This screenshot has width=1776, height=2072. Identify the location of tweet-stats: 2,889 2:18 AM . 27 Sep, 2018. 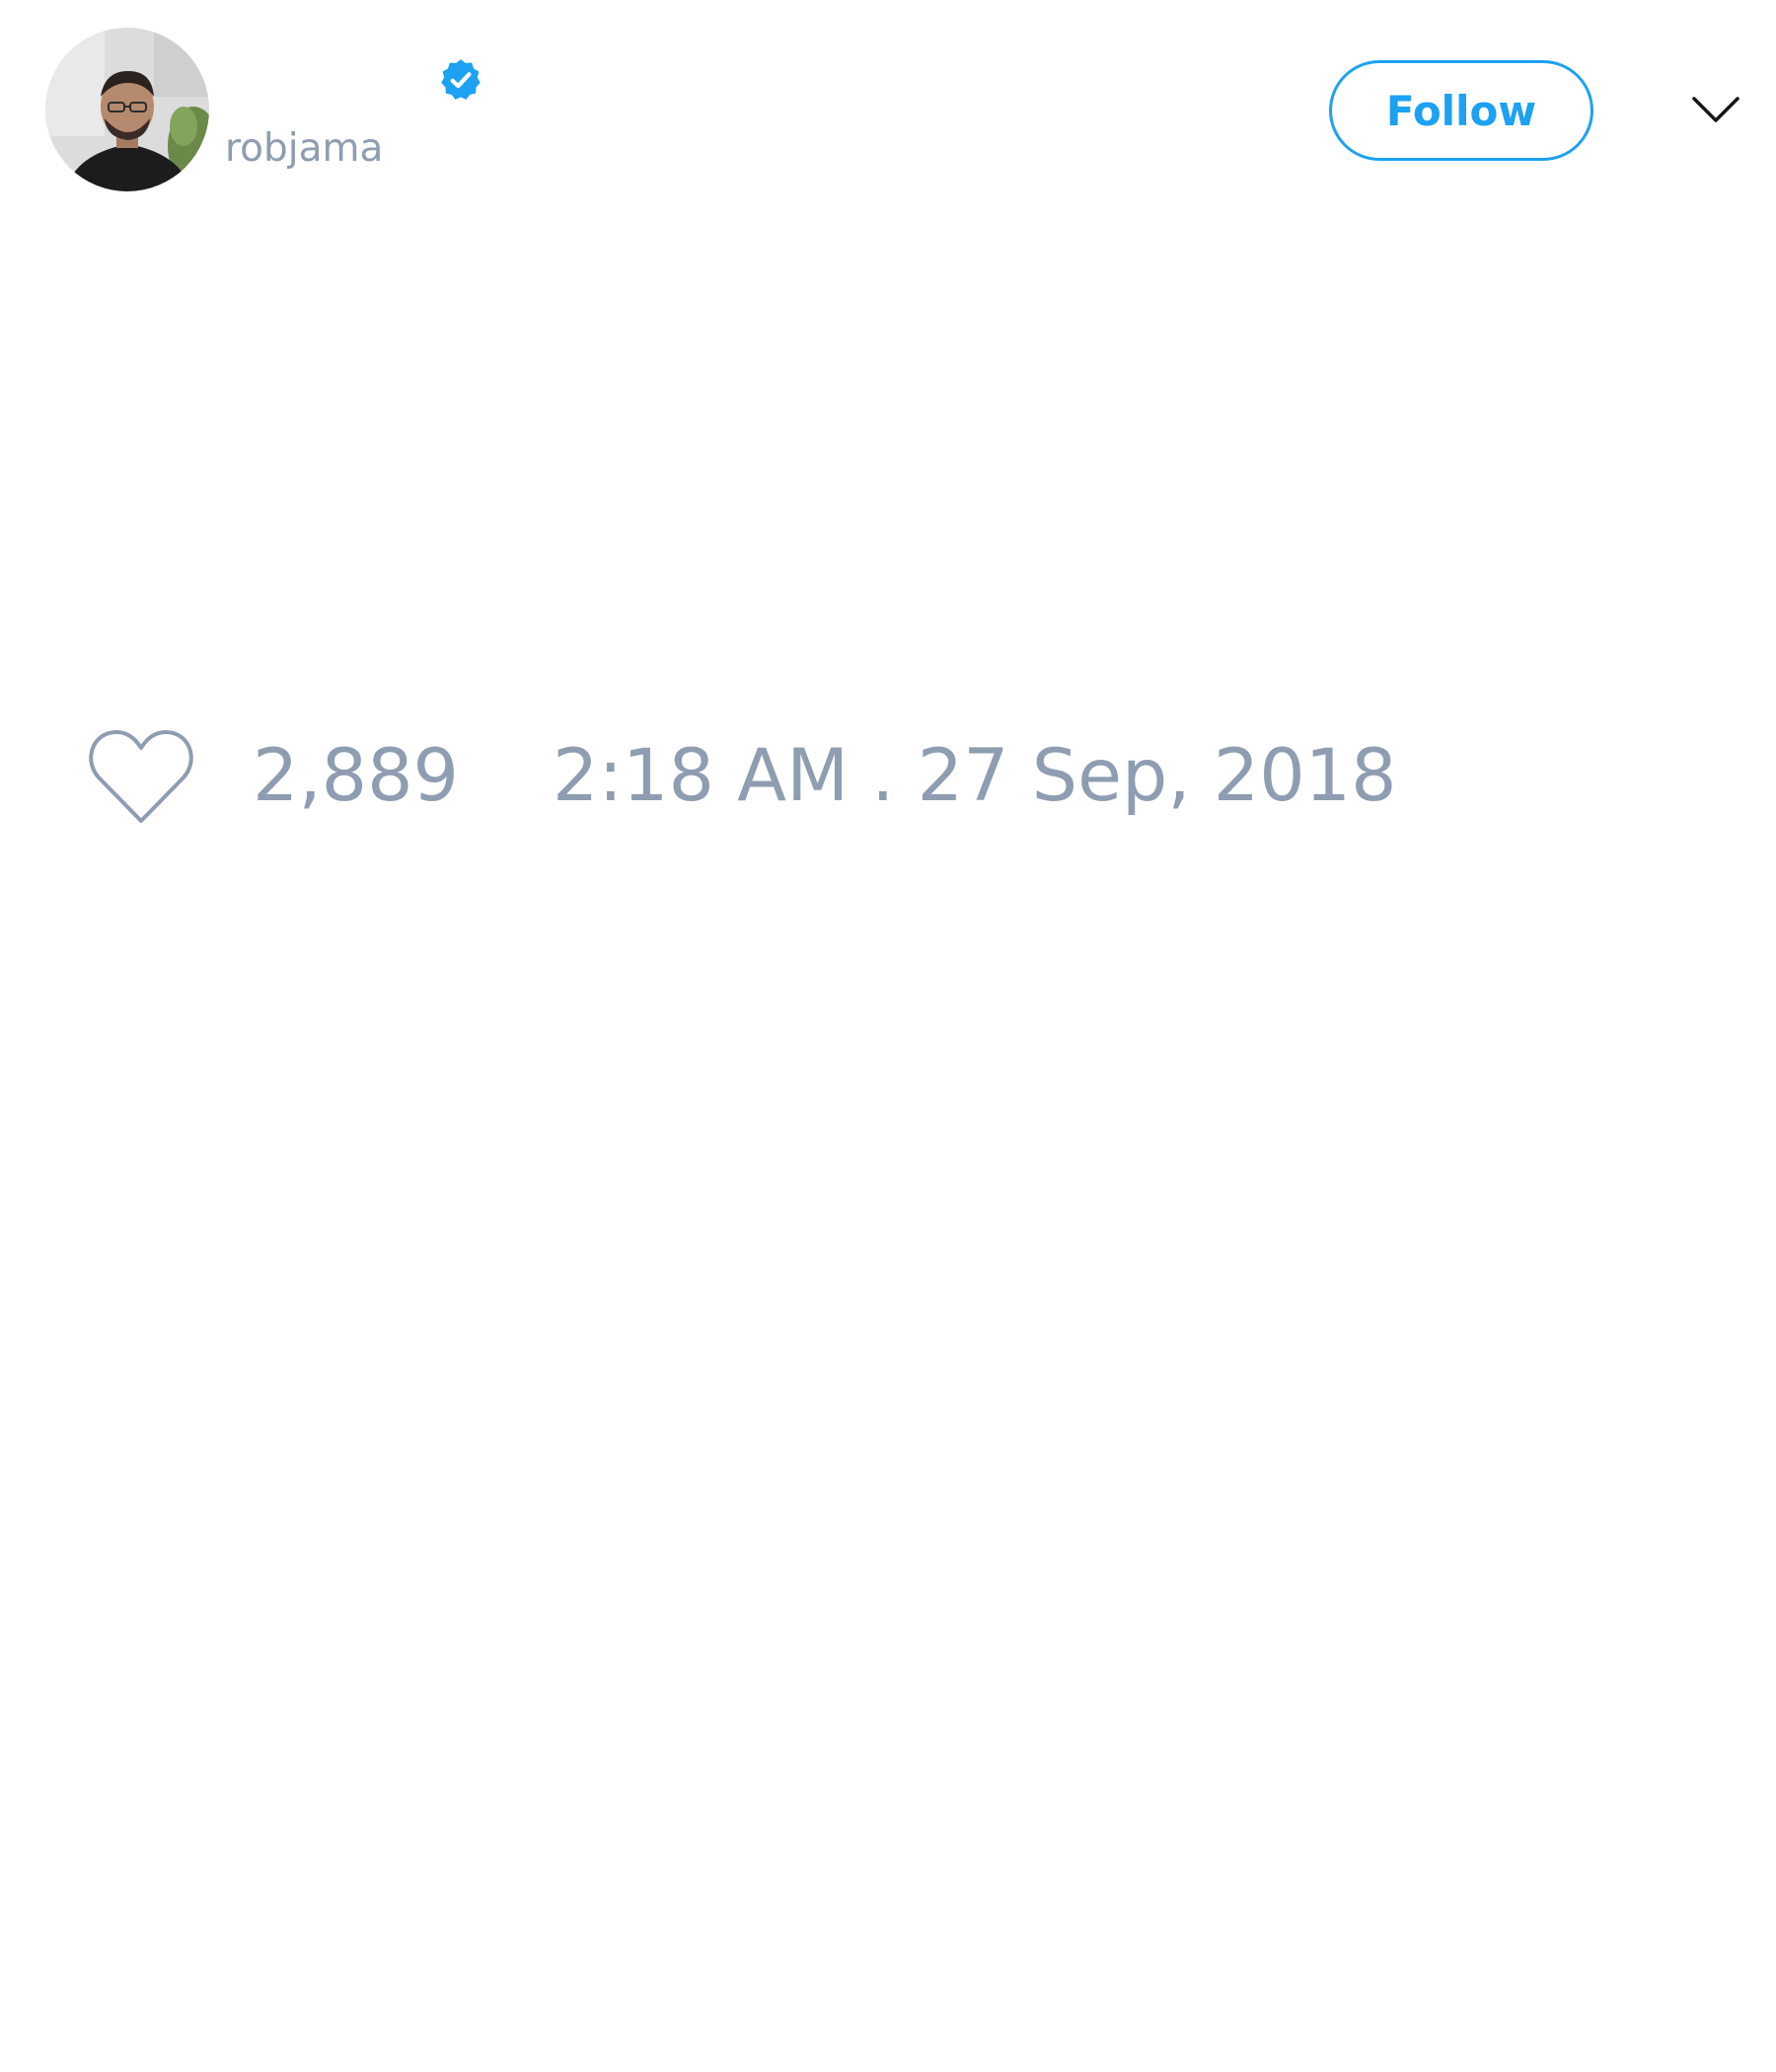
(888, 777).